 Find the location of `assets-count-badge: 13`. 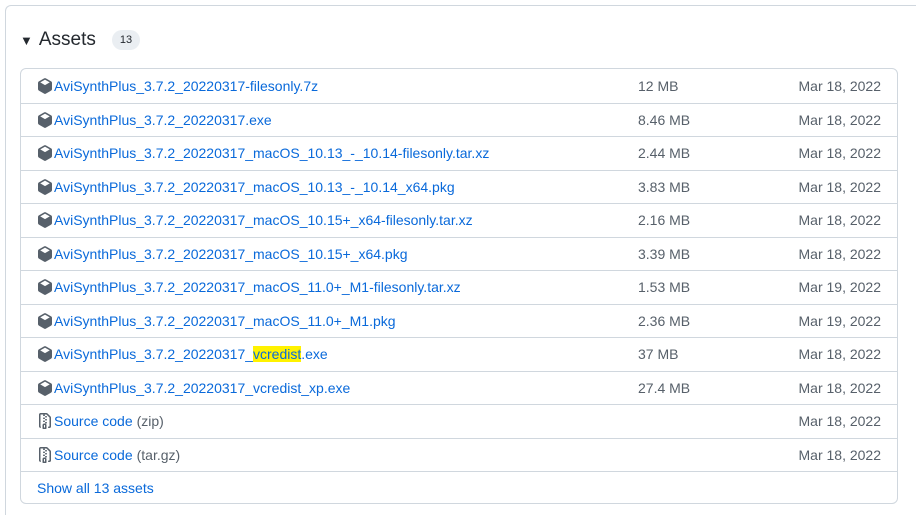

assets-count-badge: 13 is located at coordinates (126, 40).